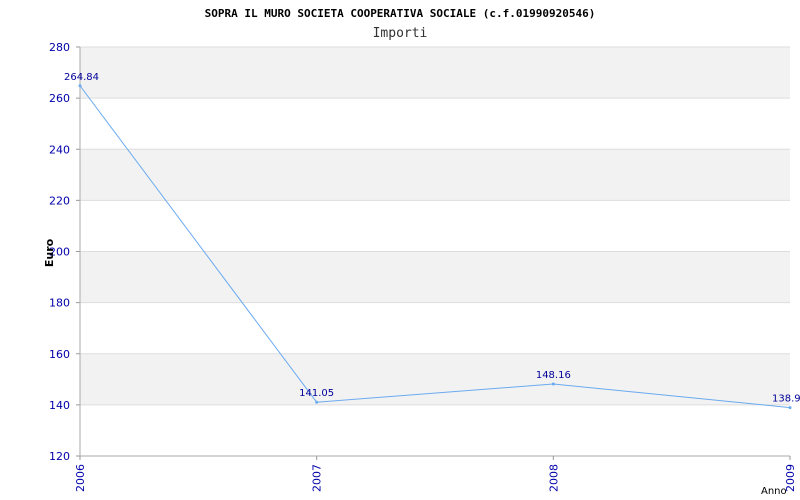 The image size is (800, 500). What do you see at coordinates (59, 200) in the screenshot?
I see `y-tick-label: 220` at bounding box center [59, 200].